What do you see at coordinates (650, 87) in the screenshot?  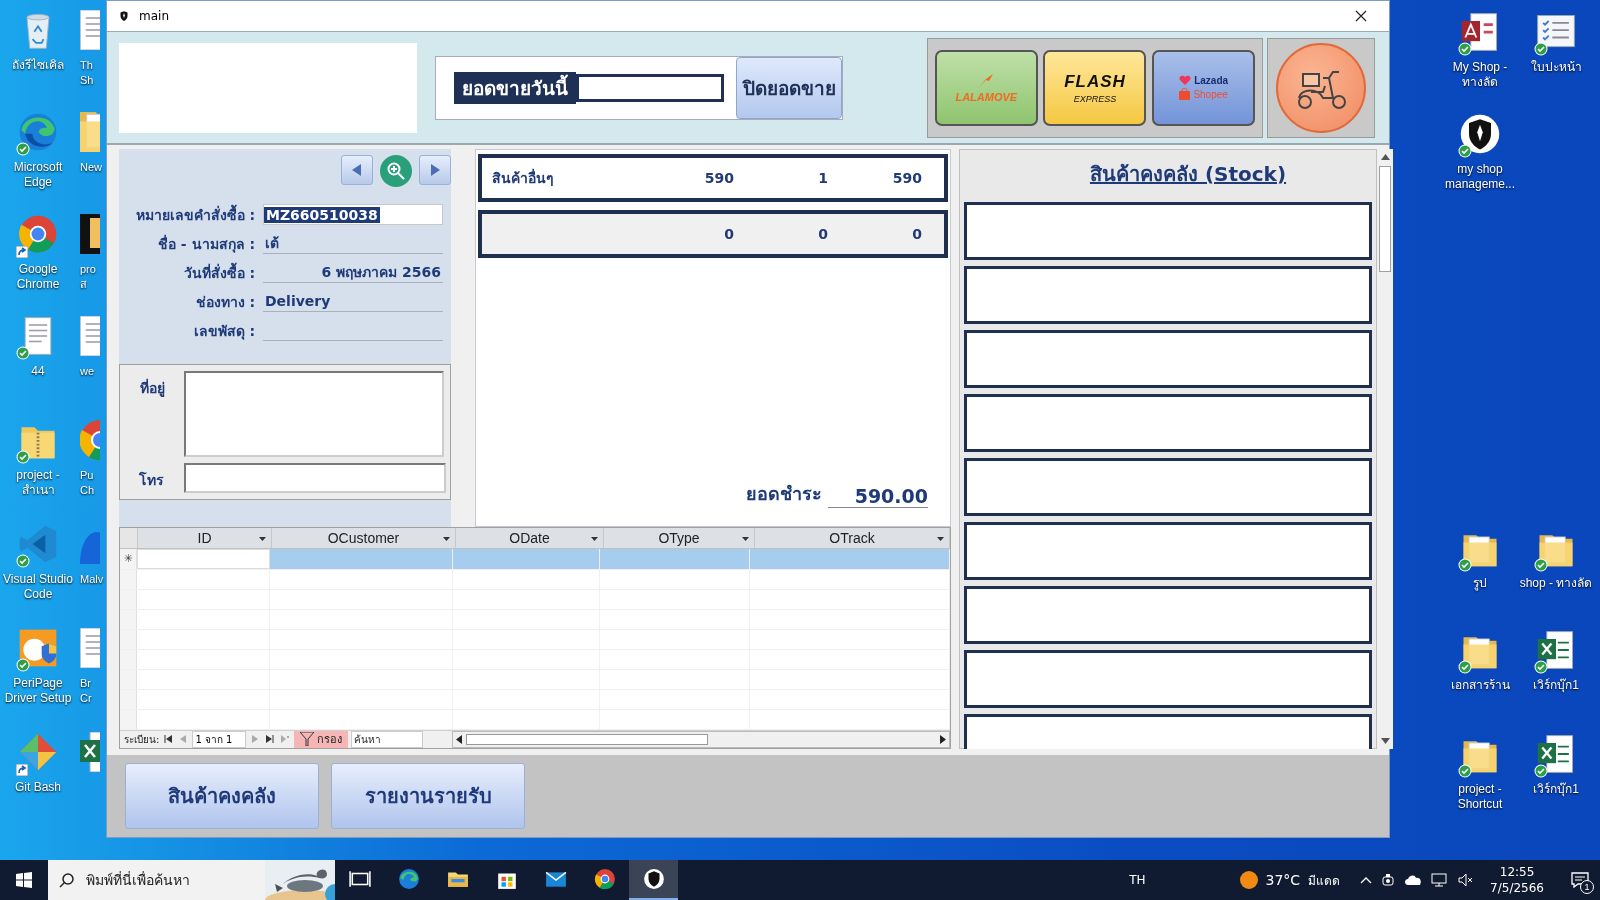 I see `sales-today-field` at bounding box center [650, 87].